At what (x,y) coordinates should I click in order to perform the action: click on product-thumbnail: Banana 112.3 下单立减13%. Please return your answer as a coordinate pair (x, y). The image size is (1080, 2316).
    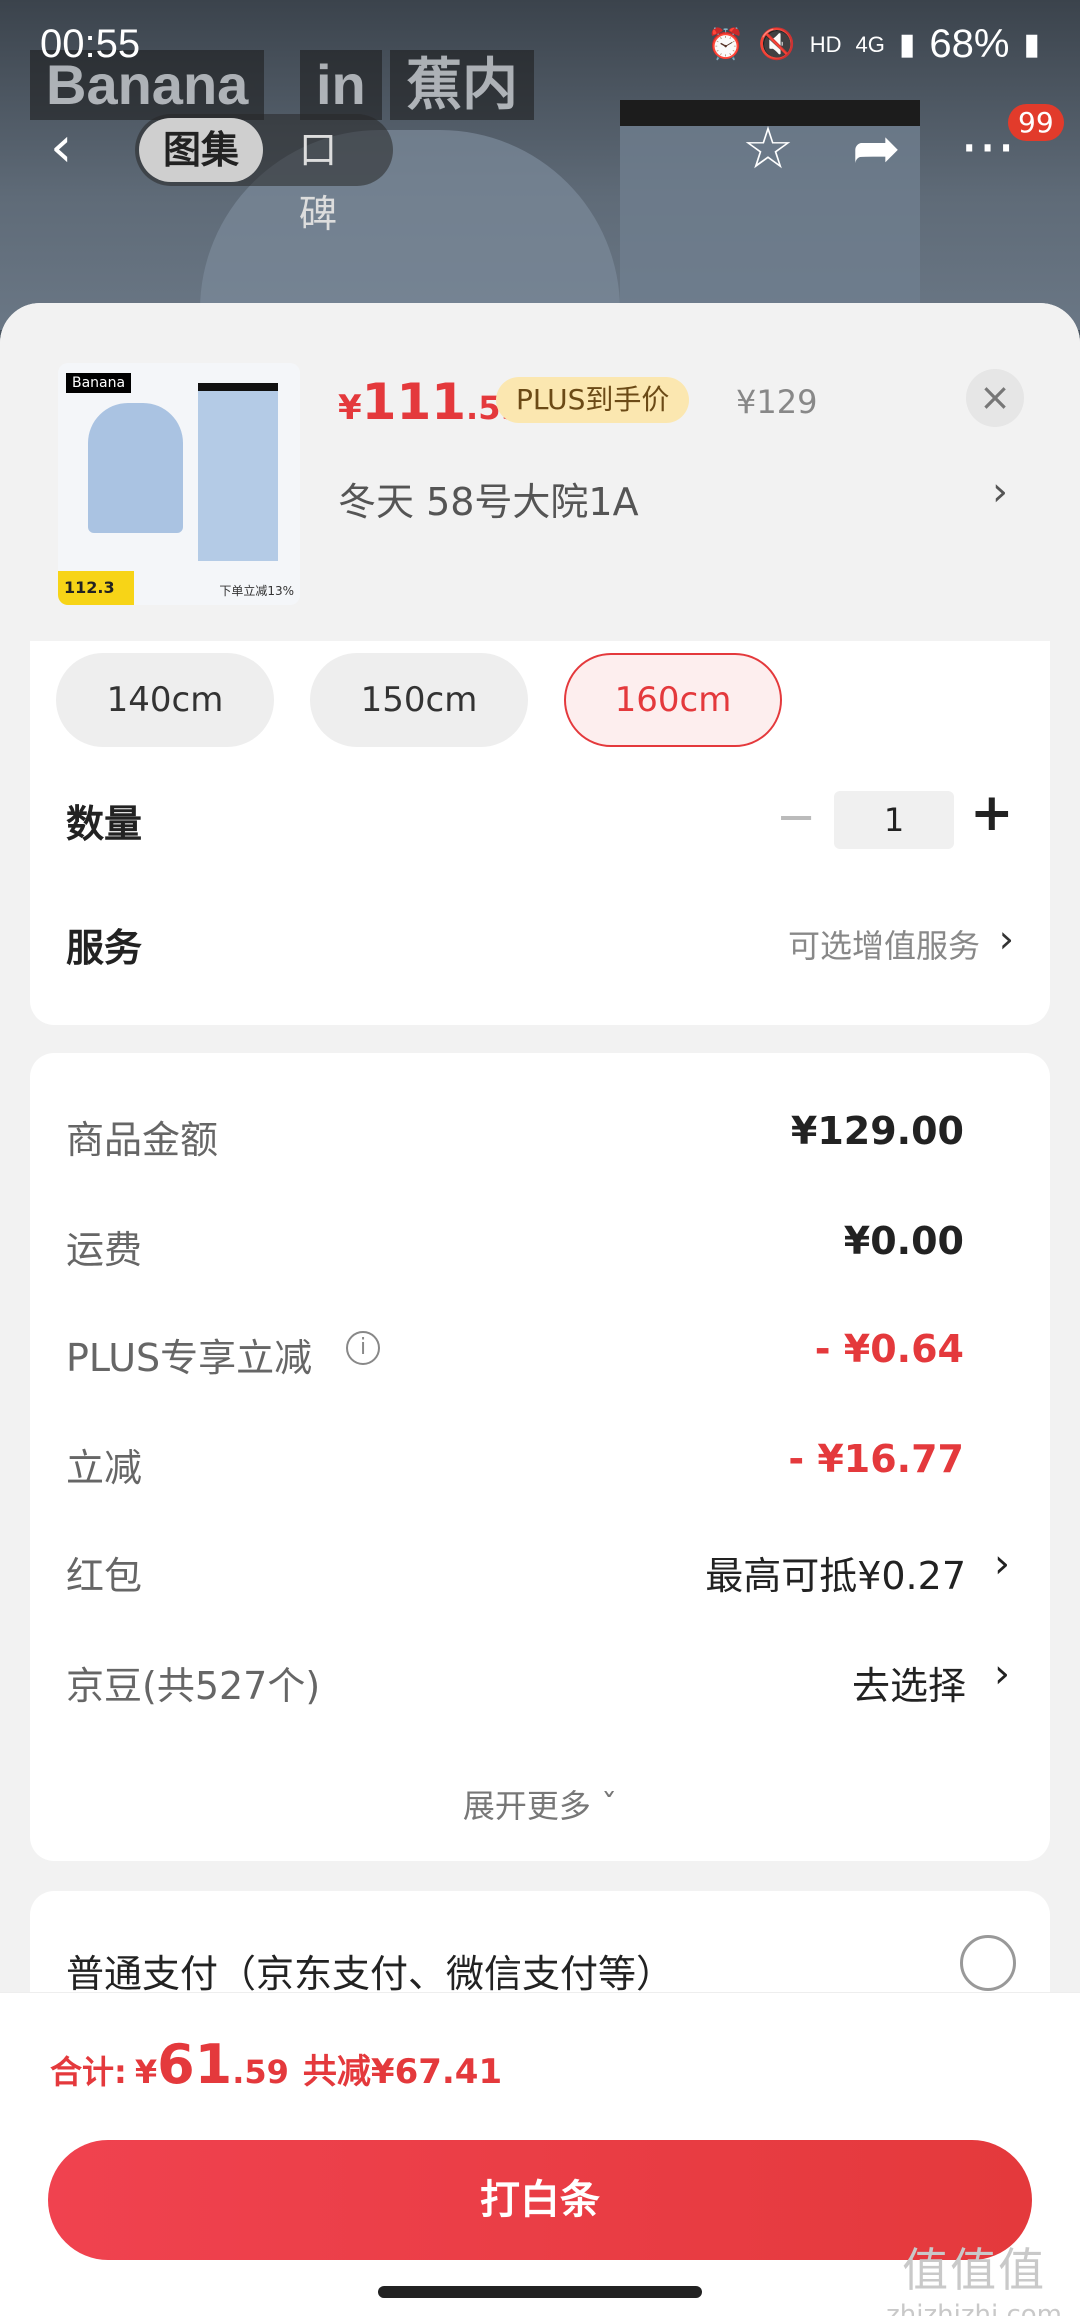
    Looking at the image, I should click on (179, 484).